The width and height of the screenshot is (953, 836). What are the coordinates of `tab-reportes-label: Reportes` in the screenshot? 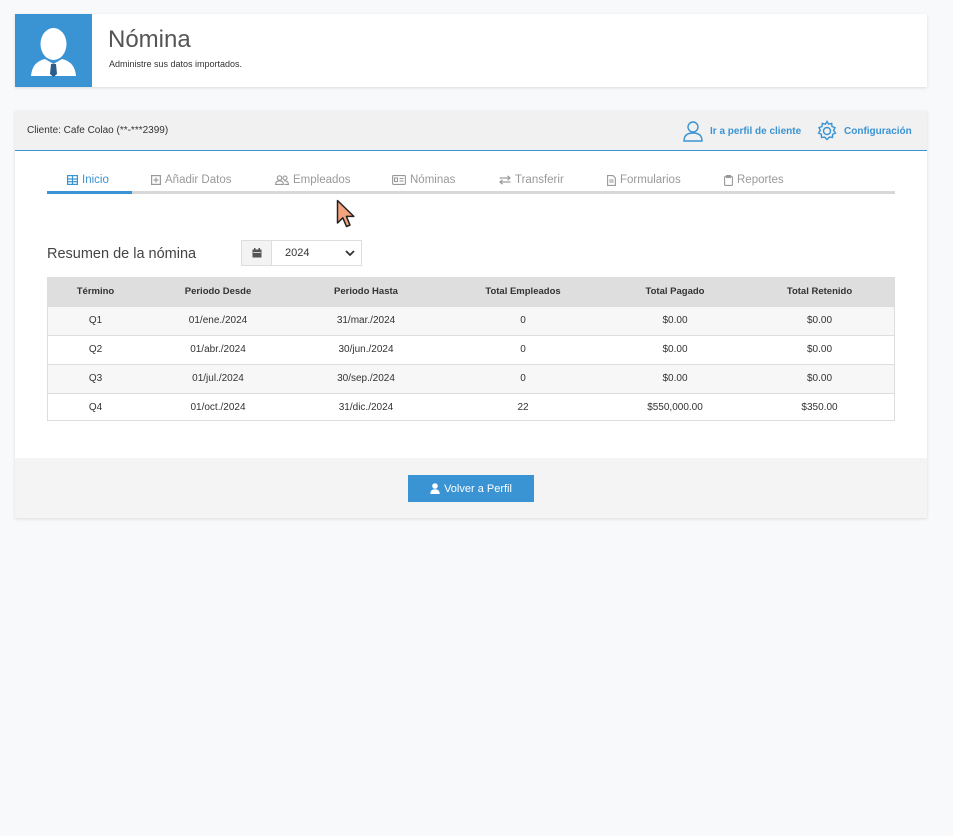 It's located at (760, 180).